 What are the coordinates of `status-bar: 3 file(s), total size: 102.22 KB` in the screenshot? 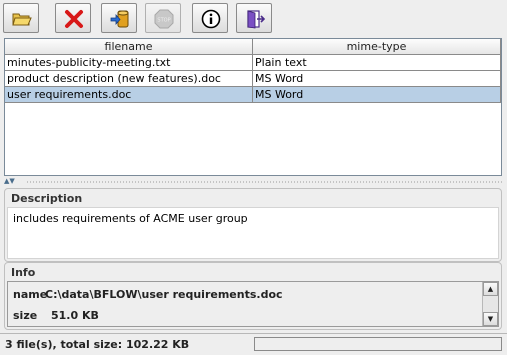 It's located at (253, 344).